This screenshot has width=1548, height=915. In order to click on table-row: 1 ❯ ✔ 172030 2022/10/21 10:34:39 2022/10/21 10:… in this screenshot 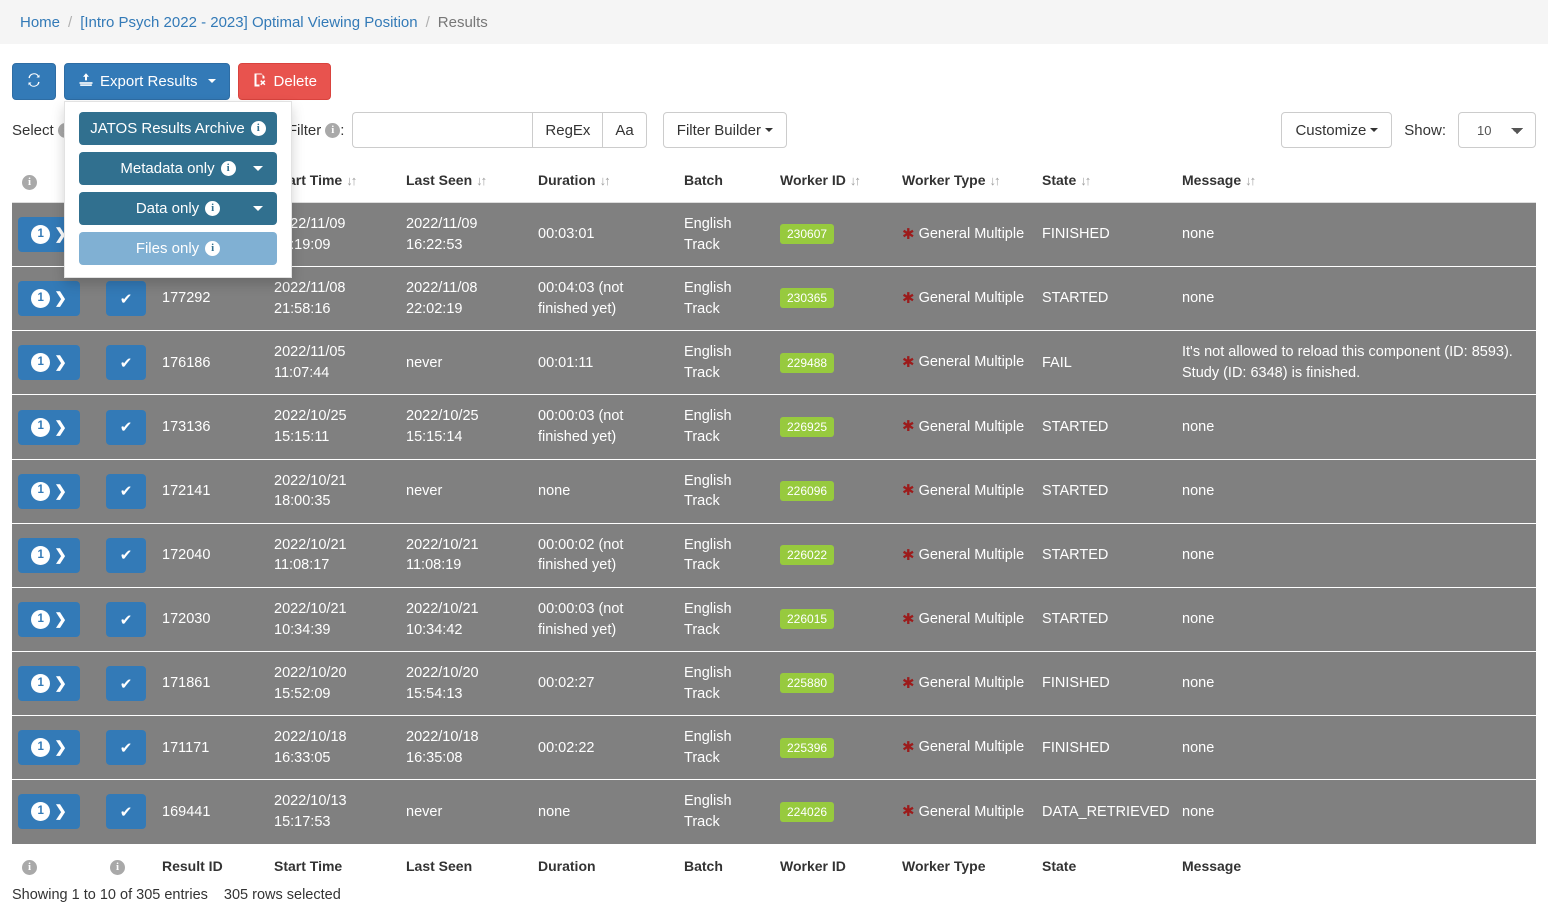, I will do `click(774, 620)`.